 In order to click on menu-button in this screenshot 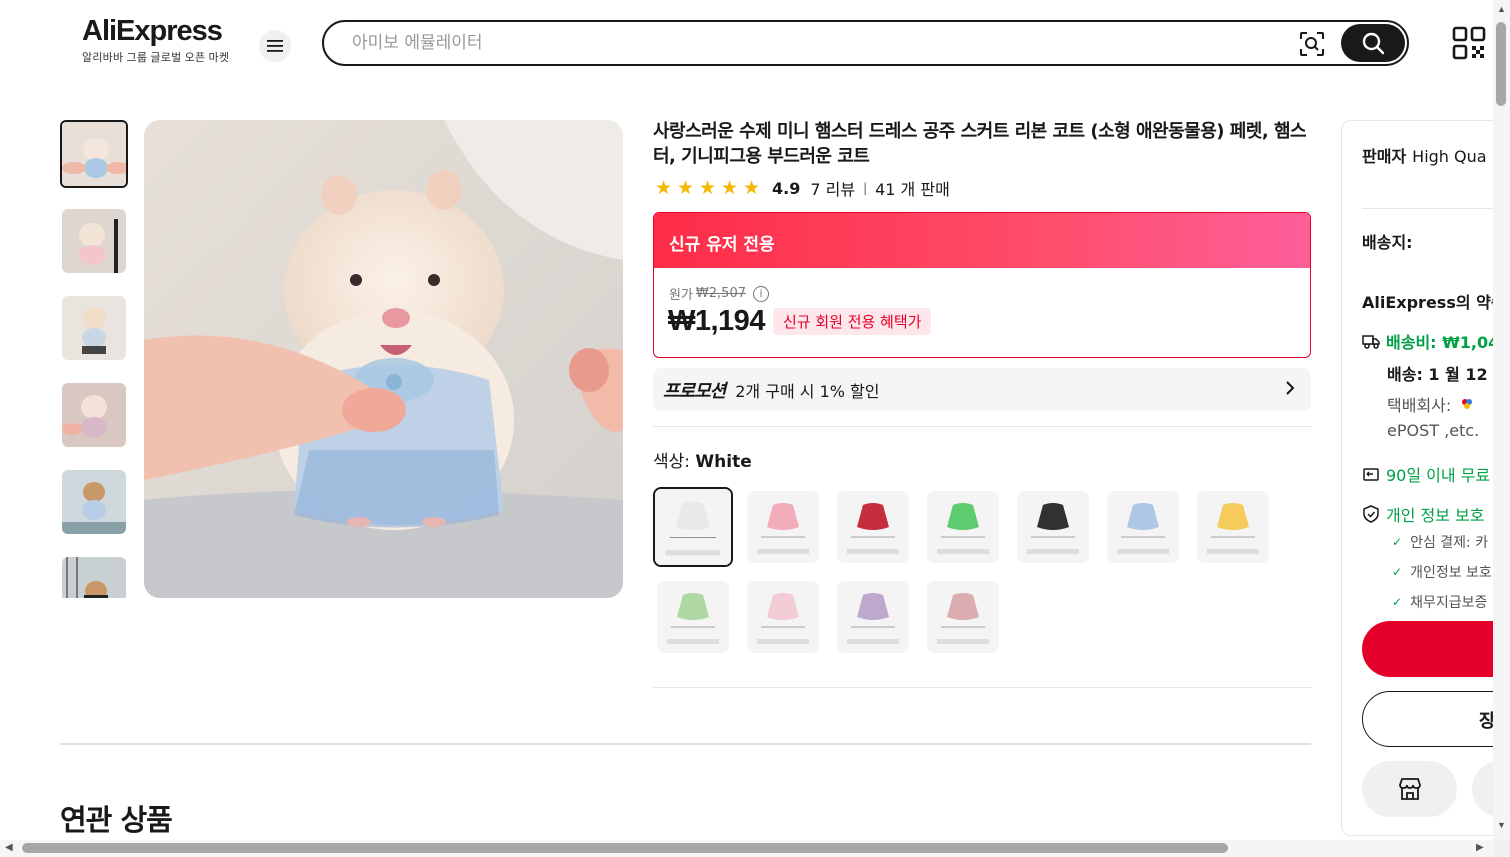, I will do `click(275, 46)`.